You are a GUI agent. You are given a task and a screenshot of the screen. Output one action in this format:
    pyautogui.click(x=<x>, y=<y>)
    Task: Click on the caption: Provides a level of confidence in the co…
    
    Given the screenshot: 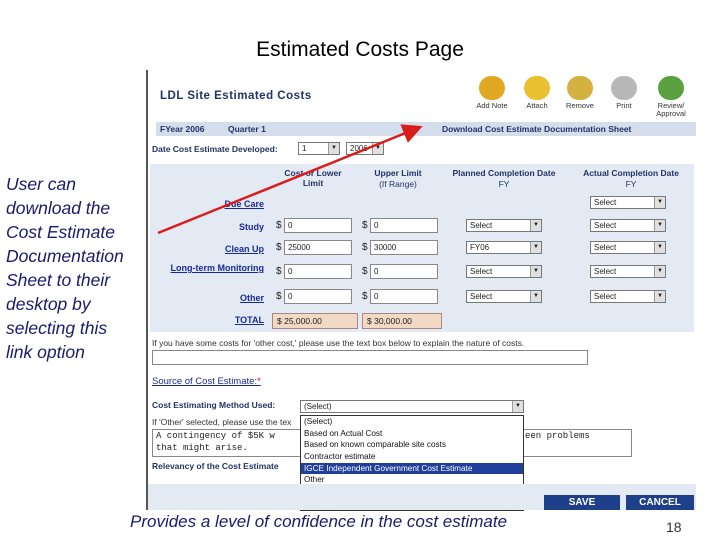 What is the action you would take?
    pyautogui.click(x=319, y=521)
    